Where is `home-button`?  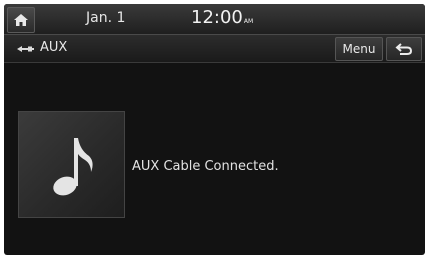
home-button is located at coordinates (21, 20).